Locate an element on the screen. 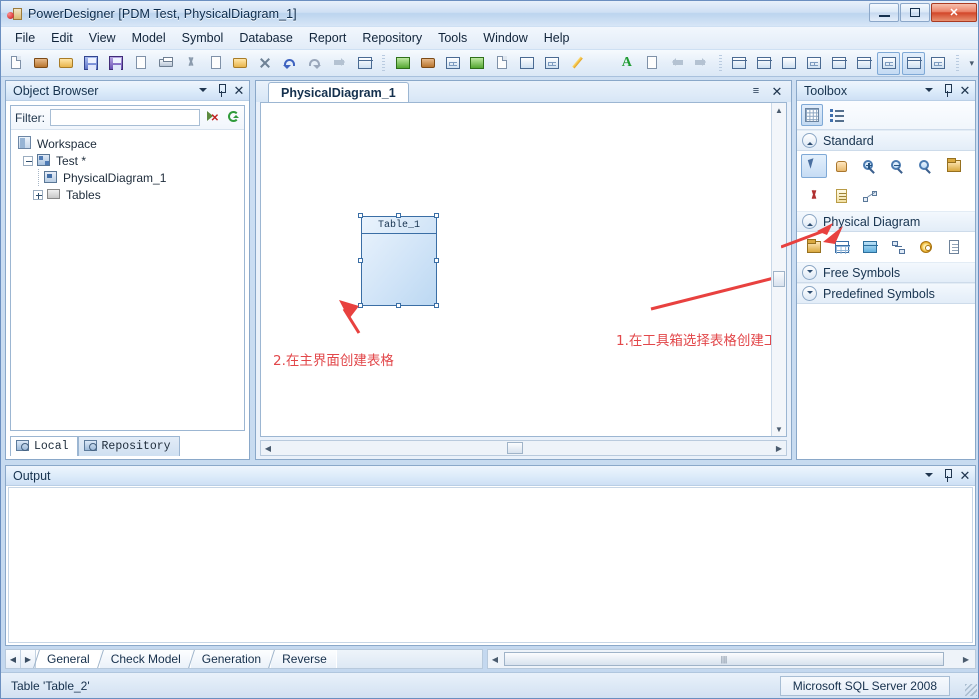 This screenshot has width=979, height=699. diagram-menu-button: ≡ is located at coordinates (756, 91).